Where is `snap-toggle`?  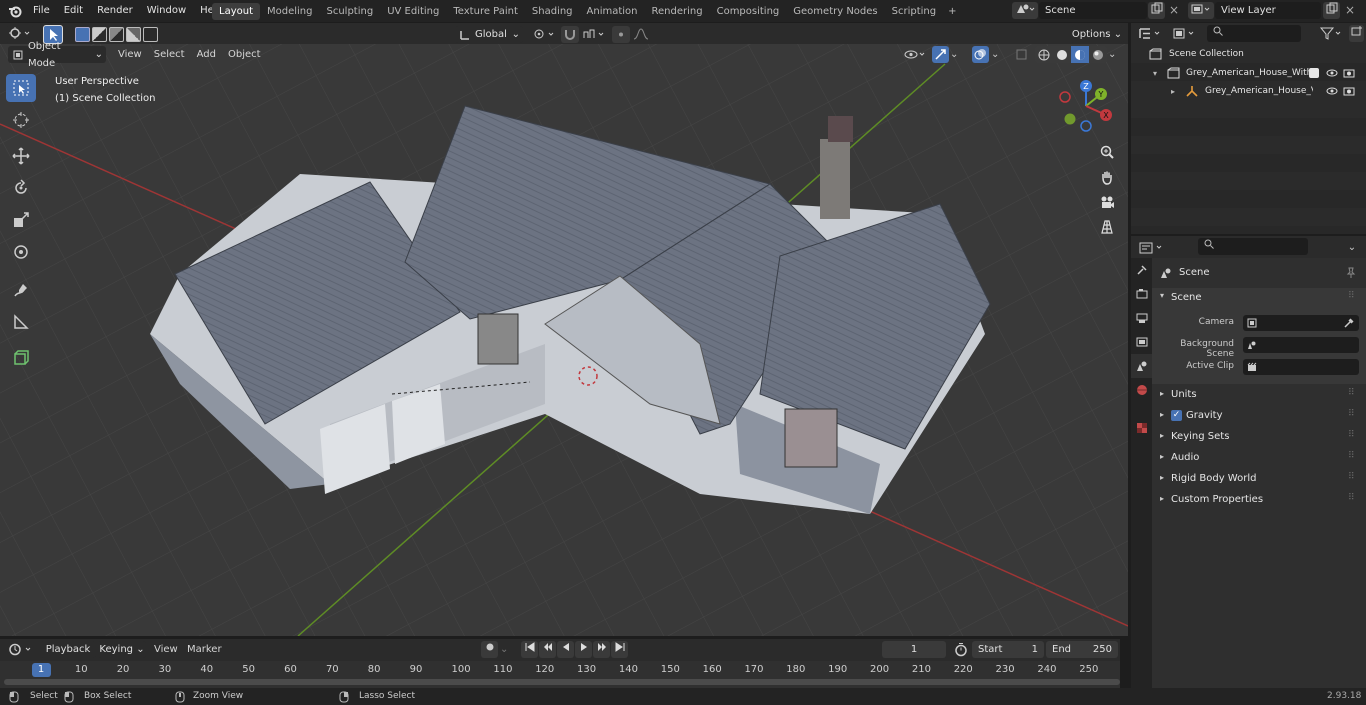
snap-toggle is located at coordinates (570, 34).